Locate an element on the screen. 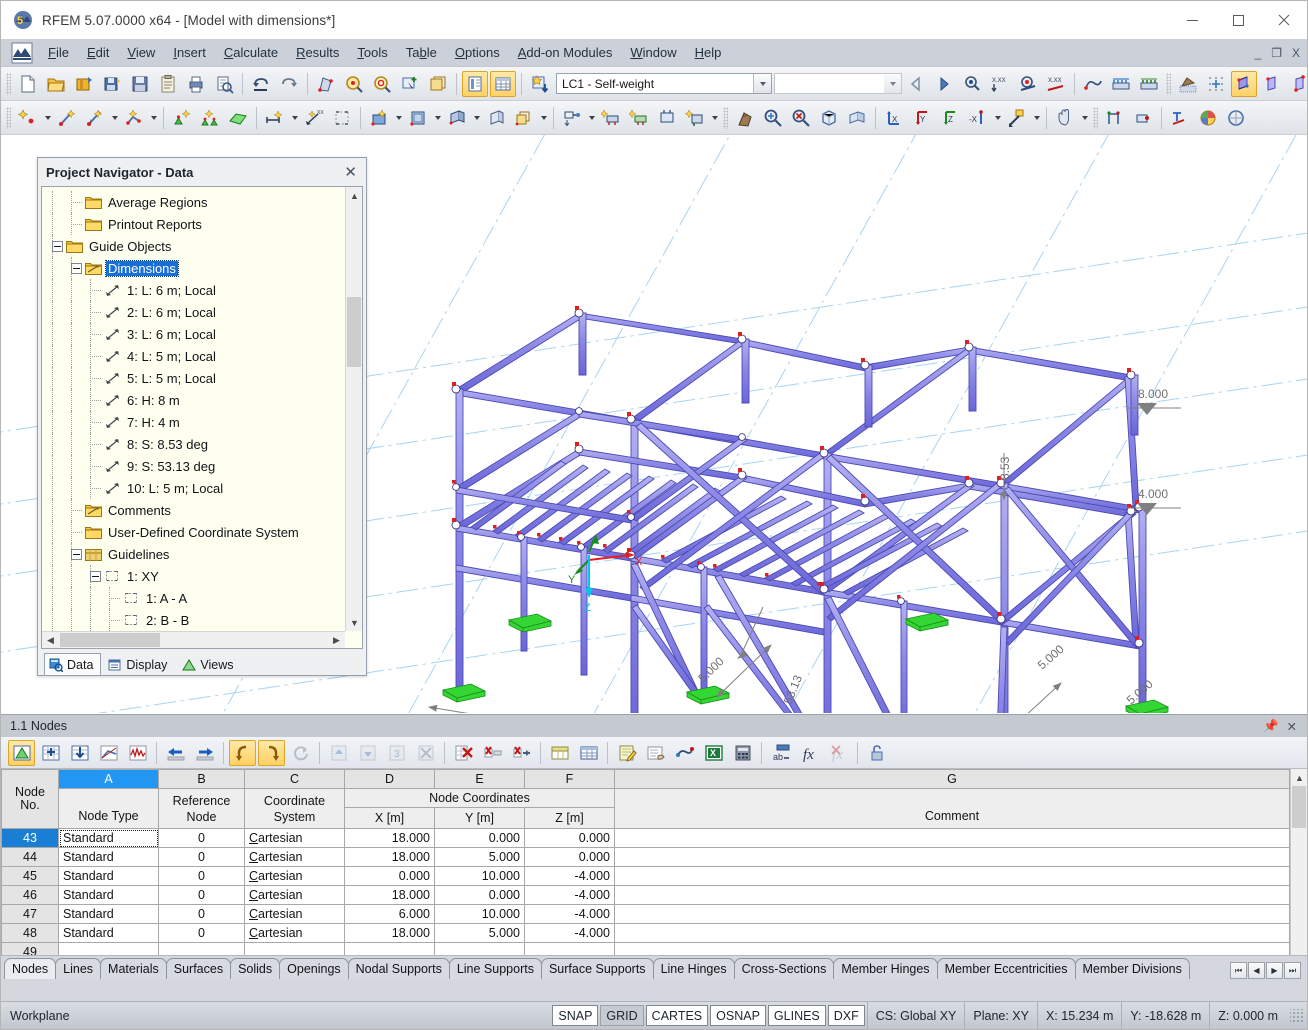  show-navigator-icon is located at coordinates (475, 83).